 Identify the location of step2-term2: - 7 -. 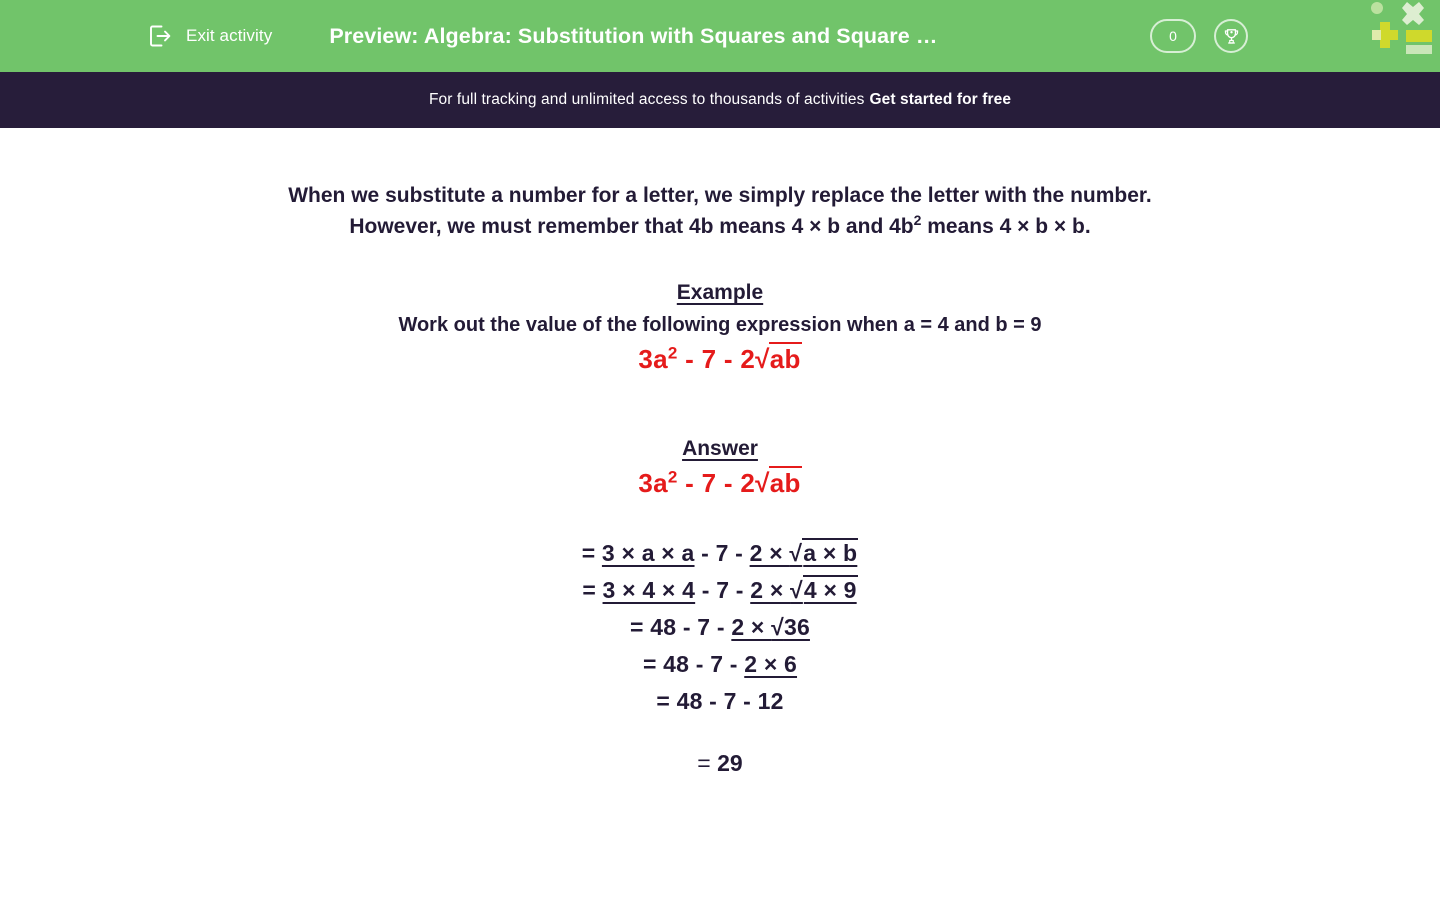
(723, 590).